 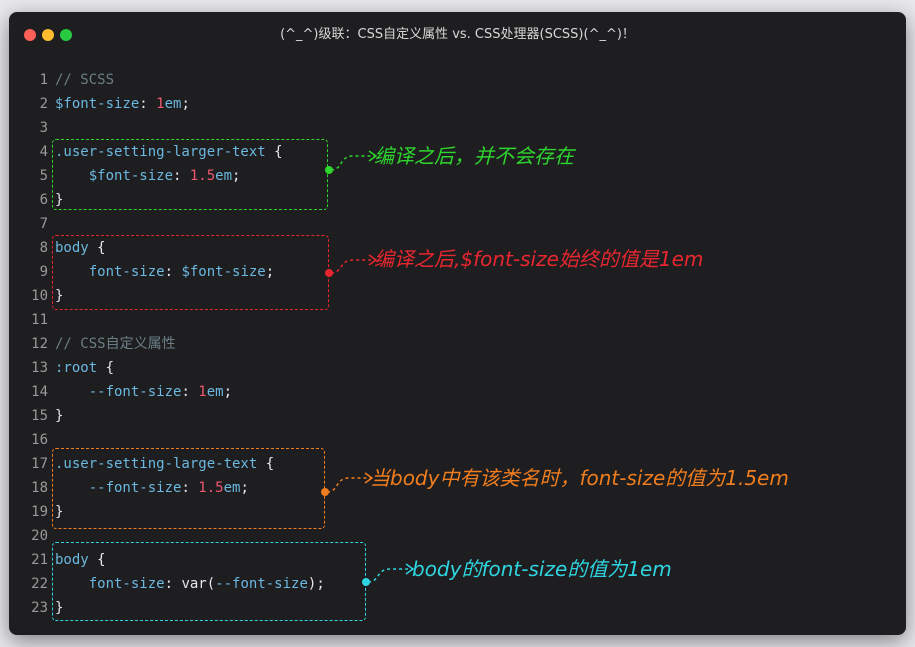 I want to click on line-number: 13, so click(x=39, y=368).